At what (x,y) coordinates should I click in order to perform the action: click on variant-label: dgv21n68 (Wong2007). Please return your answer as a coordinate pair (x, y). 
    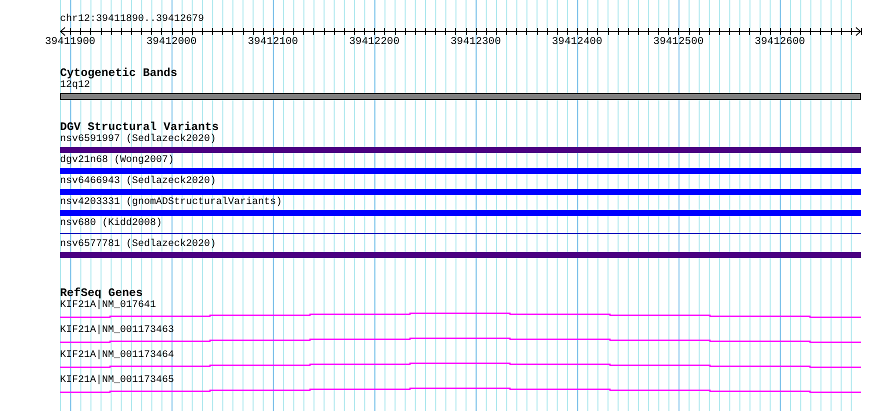
    Looking at the image, I should click on (117, 161).